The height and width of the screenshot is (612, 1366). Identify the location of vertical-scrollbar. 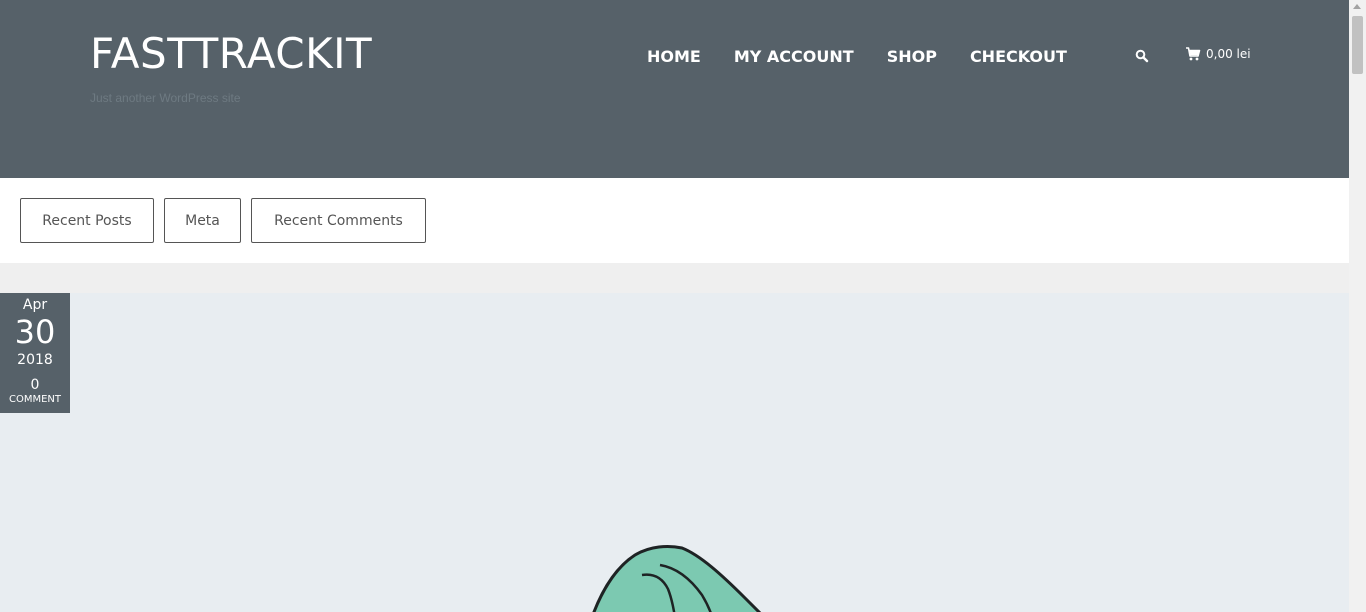
(1357, 306).